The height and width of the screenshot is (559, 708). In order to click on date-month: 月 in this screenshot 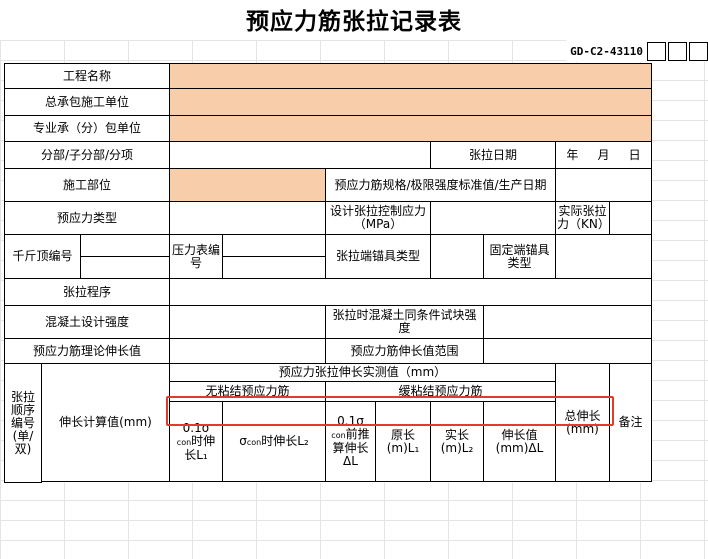, I will do `click(603, 154)`.